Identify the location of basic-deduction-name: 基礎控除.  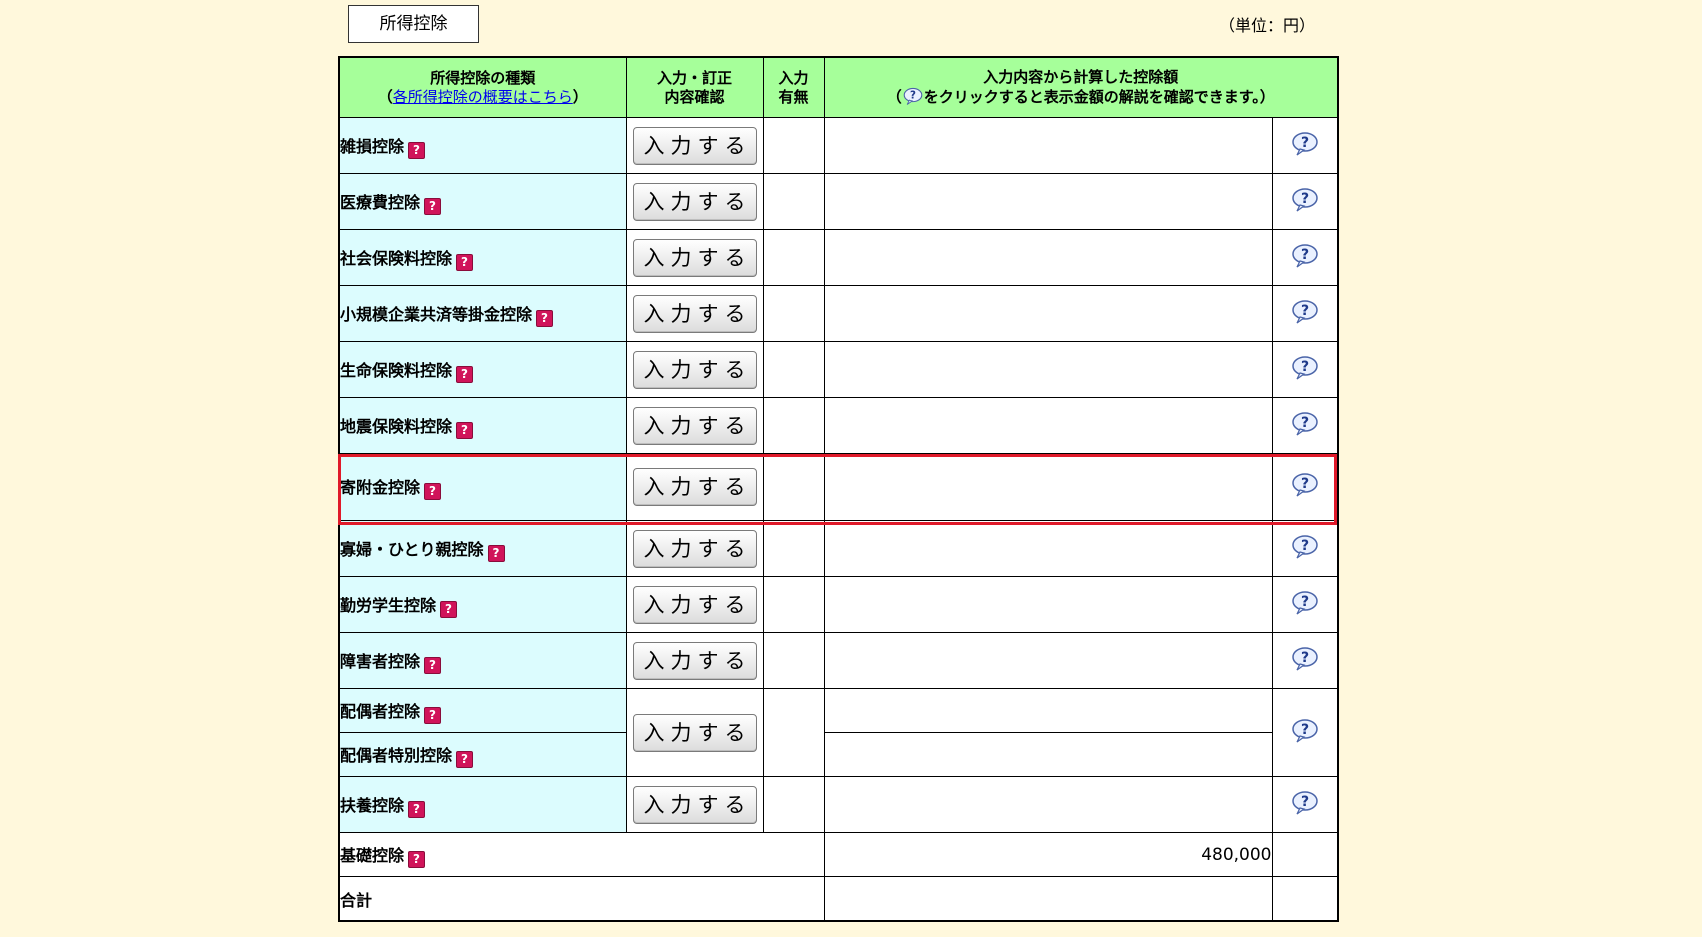
(372, 855).